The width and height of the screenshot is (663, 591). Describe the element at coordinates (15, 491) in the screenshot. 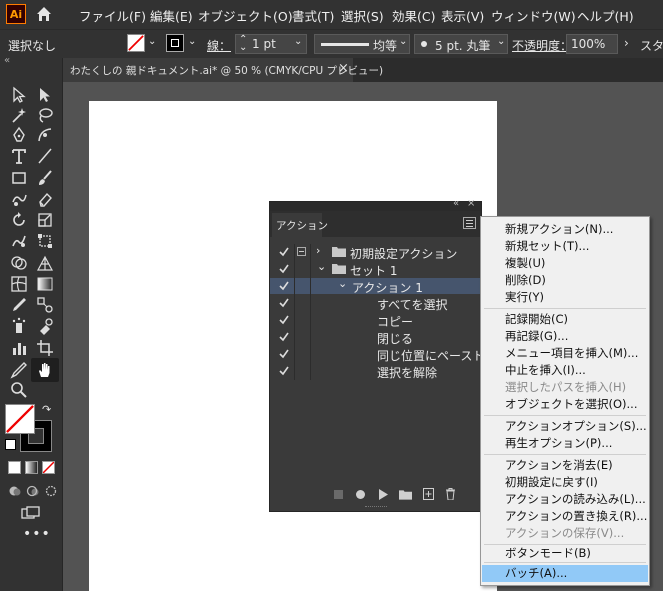

I see `draw-normal-icon` at that location.